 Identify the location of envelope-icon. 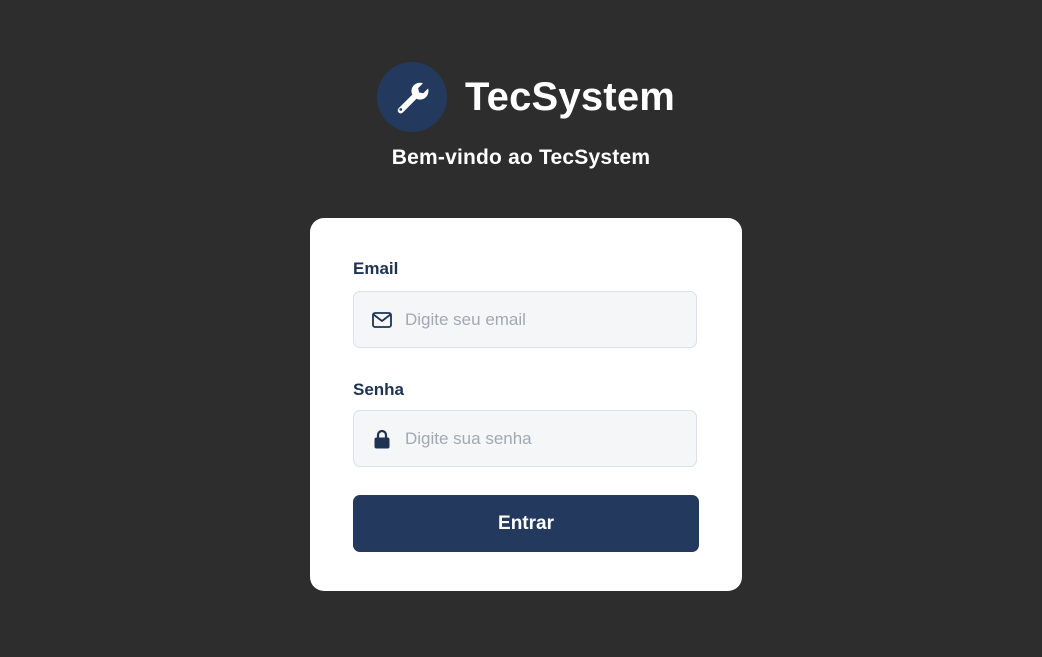
(382, 320).